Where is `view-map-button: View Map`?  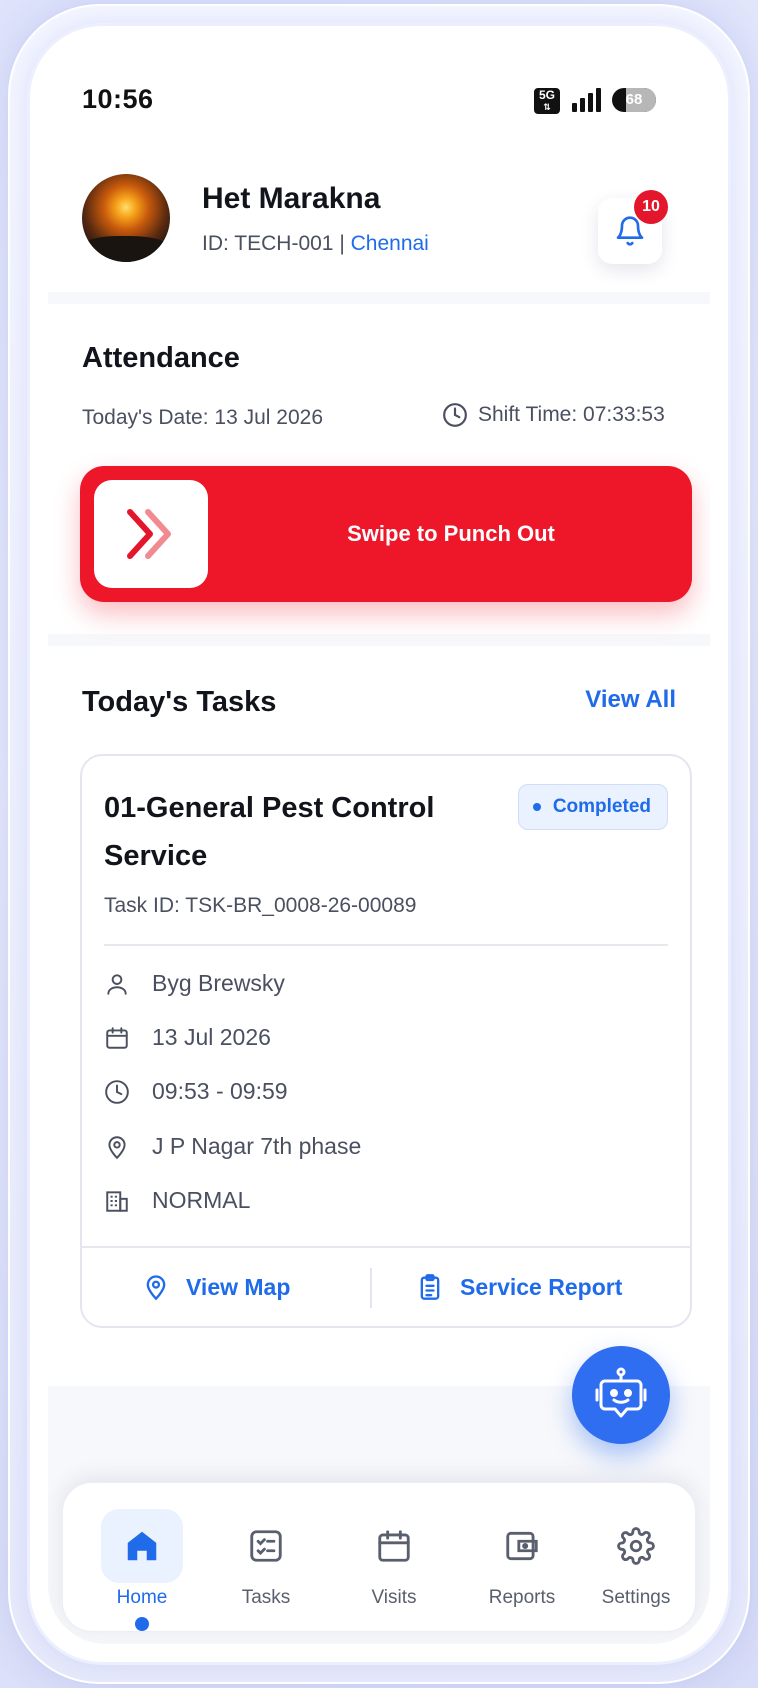
view-map-button: View Map is located at coordinates (216, 1287).